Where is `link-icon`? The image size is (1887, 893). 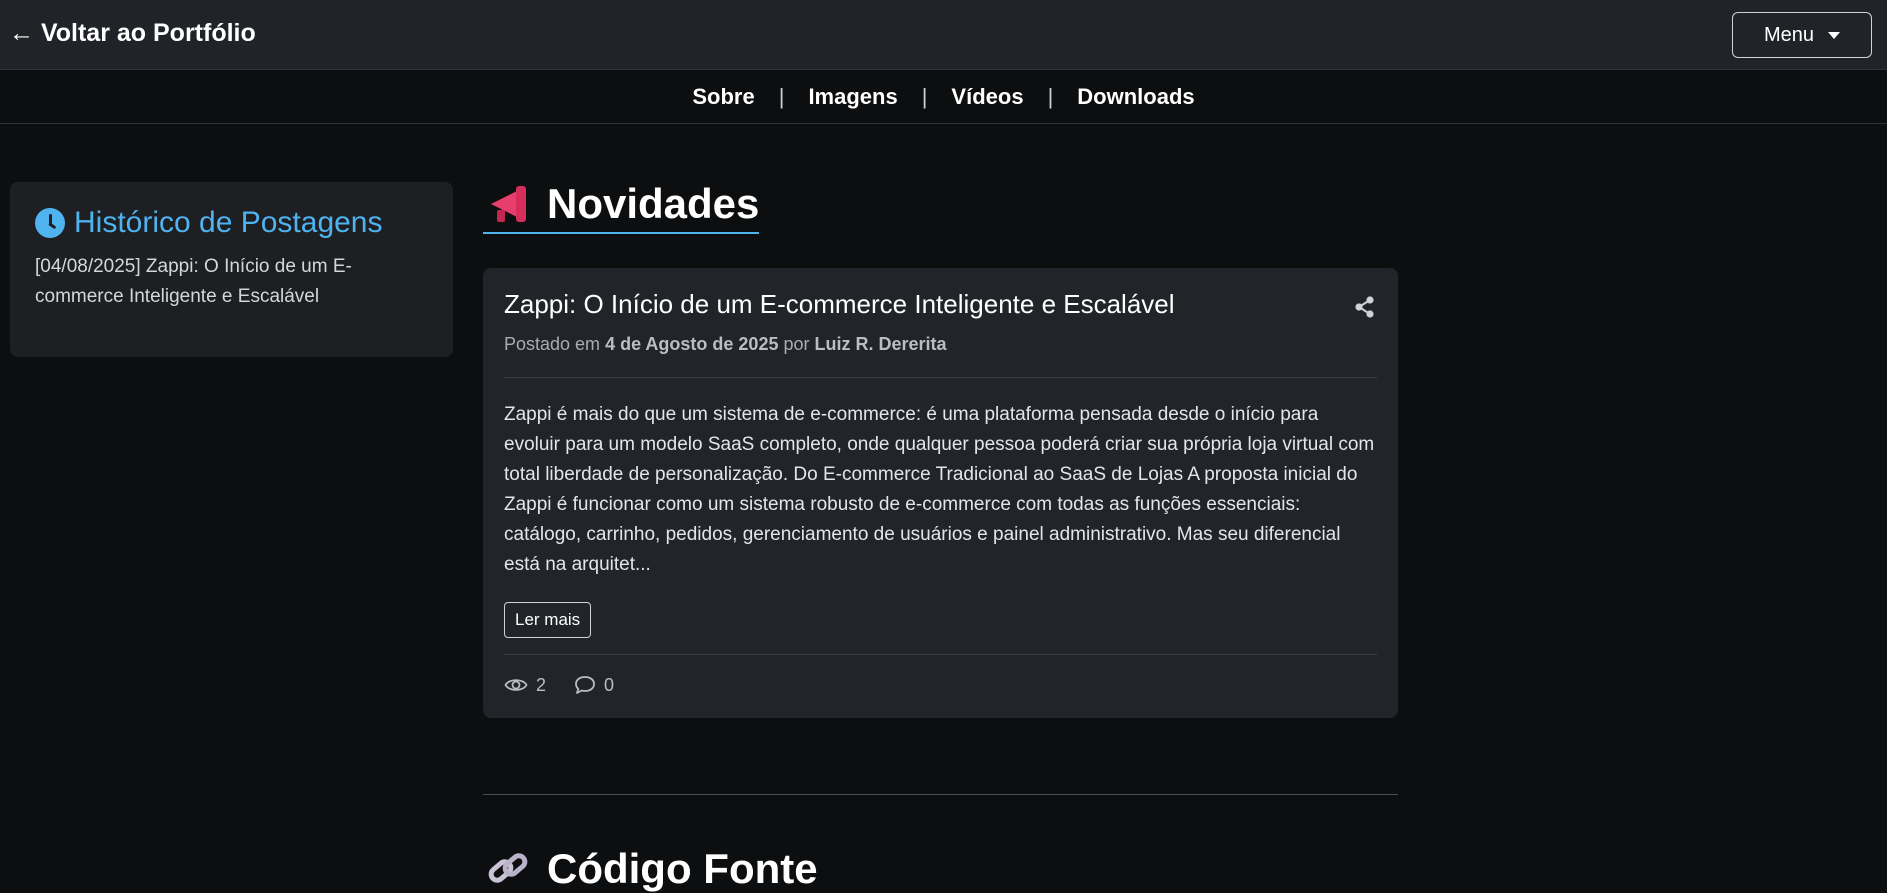
link-icon is located at coordinates (508, 868).